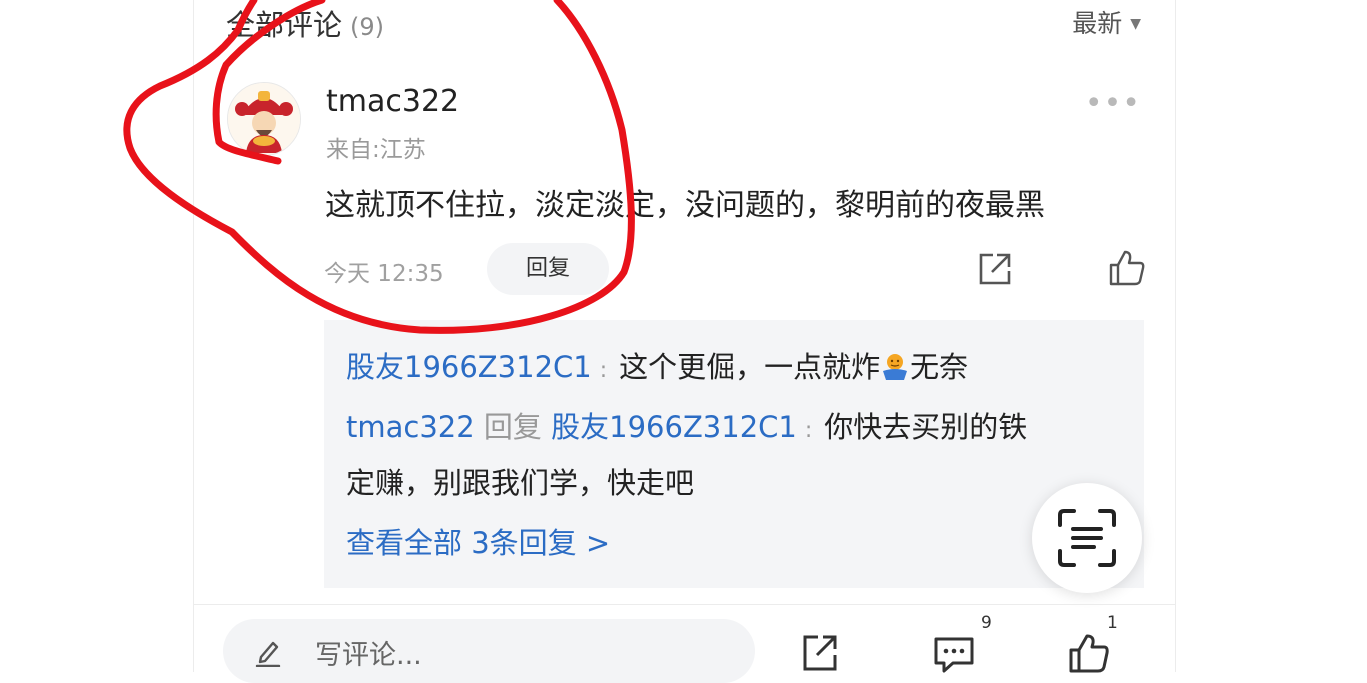 The height and width of the screenshot is (683, 1367). Describe the element at coordinates (410, 427) in the screenshot. I see `reply-author-link: tmac322` at that location.